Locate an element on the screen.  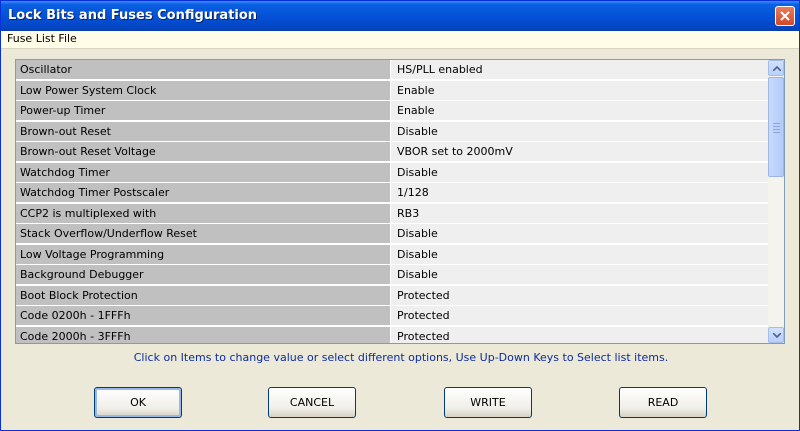
fuse-value-cell: HS/PLL enabled is located at coordinates (580, 69).